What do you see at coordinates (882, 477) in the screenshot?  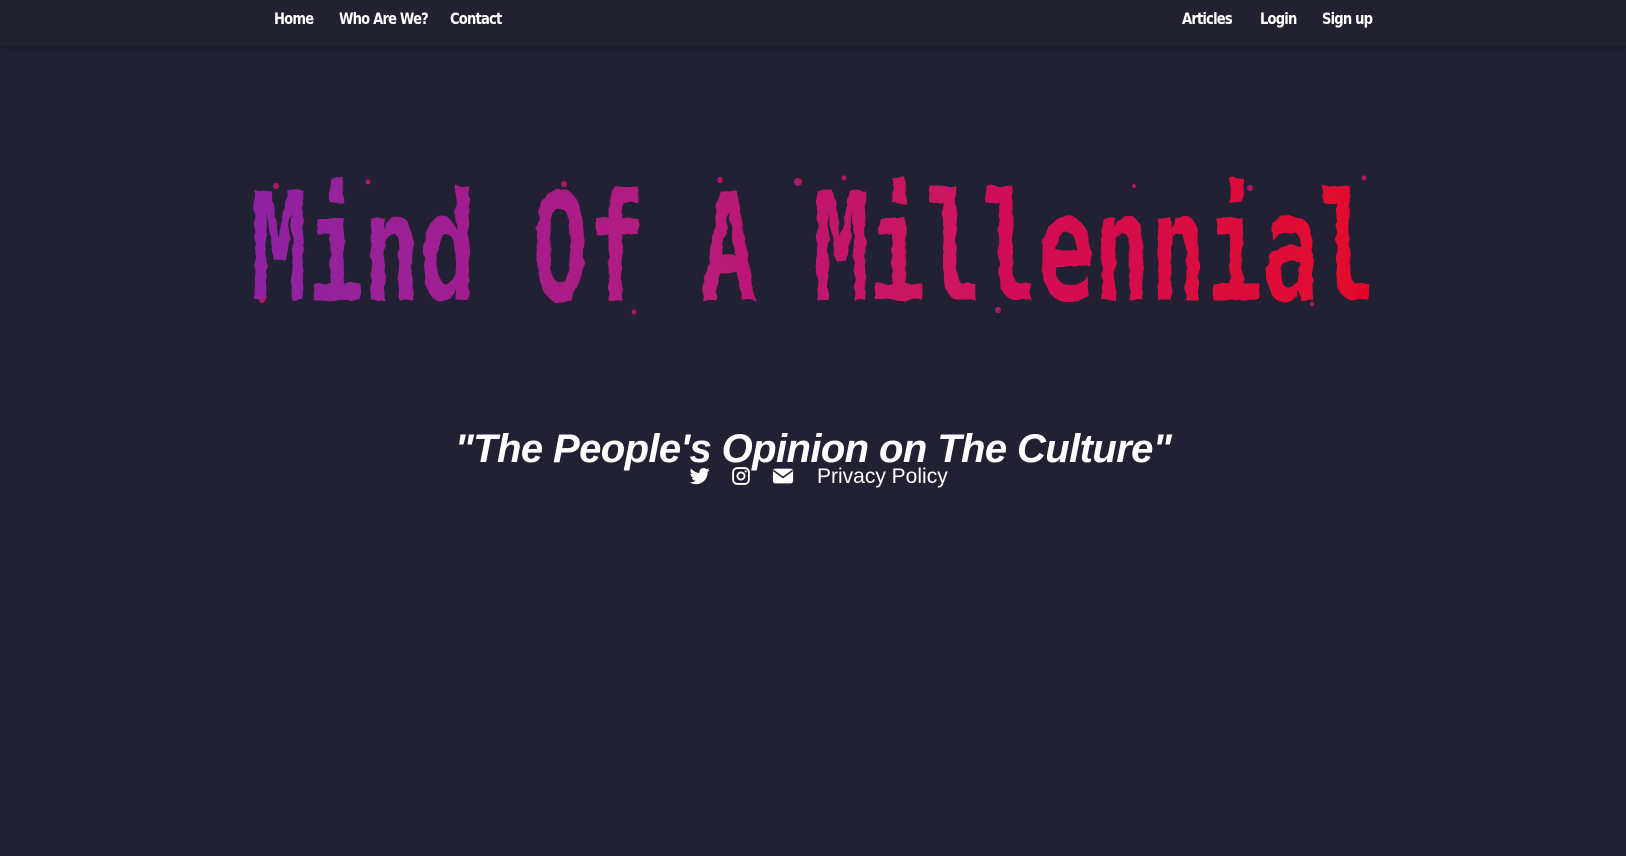 I see `privacy-policy-link: Privacy Policy` at bounding box center [882, 477].